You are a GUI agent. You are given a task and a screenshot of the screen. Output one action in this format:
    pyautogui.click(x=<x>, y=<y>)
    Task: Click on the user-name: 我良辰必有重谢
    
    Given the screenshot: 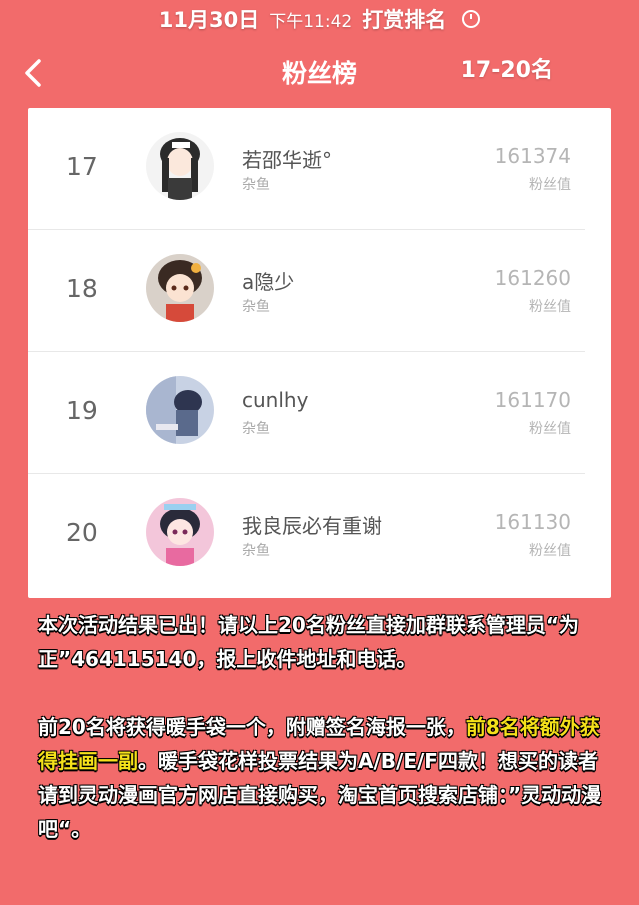 What is the action you would take?
    pyautogui.click(x=312, y=526)
    